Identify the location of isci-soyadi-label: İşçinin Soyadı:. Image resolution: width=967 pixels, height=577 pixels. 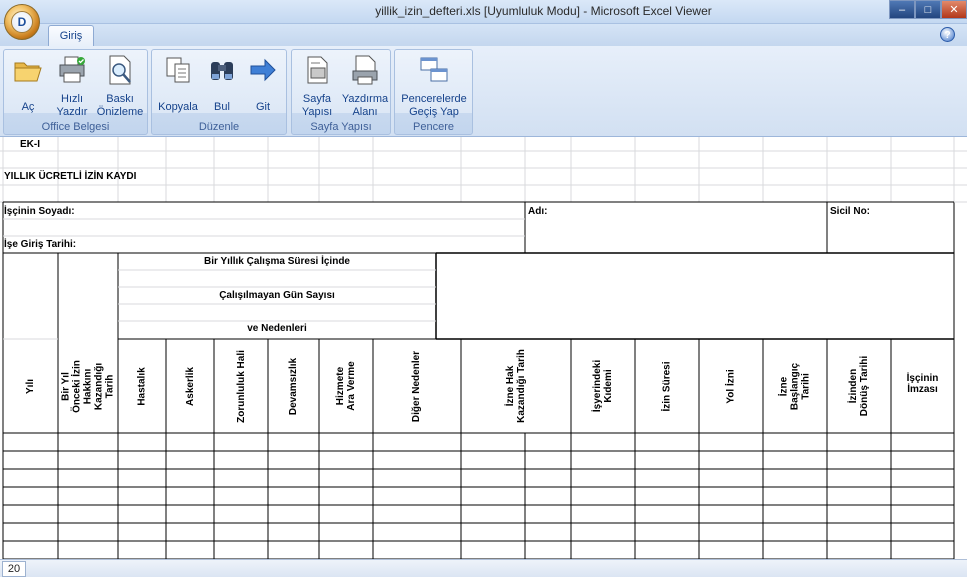
(39, 211).